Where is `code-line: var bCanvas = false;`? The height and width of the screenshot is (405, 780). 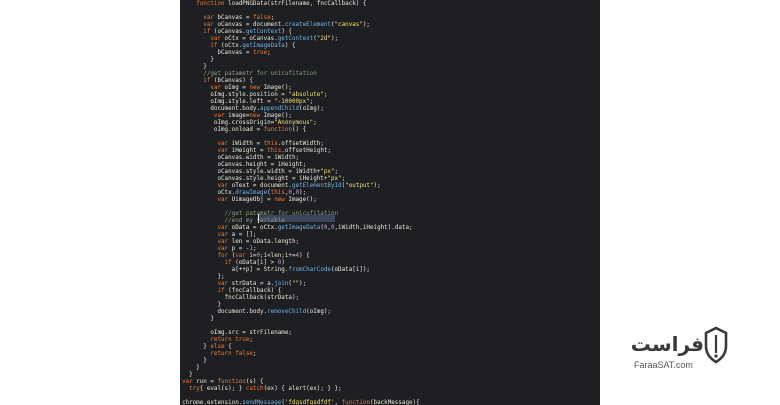
code-line: var bCanvas = false; is located at coordinates (301, 18).